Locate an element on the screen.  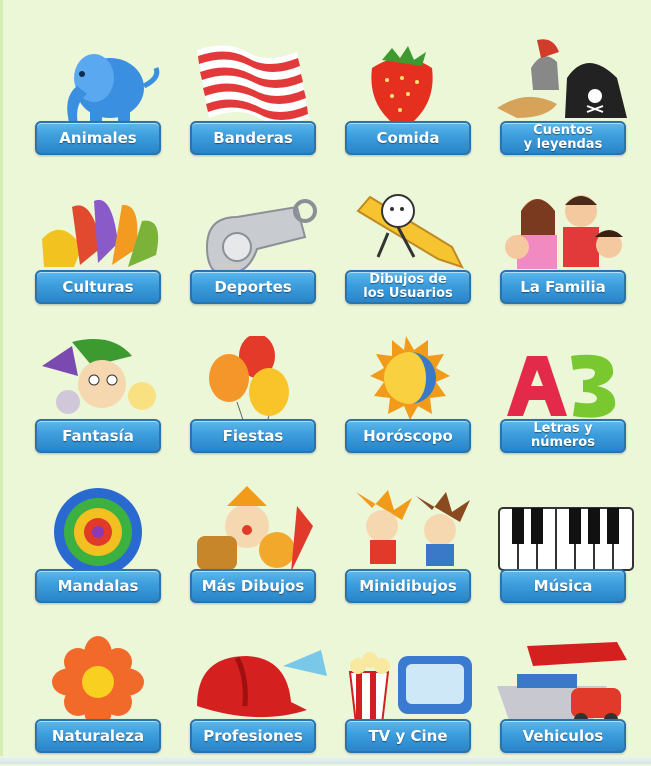
category-button: Profesiones is located at coordinates (253, 736).